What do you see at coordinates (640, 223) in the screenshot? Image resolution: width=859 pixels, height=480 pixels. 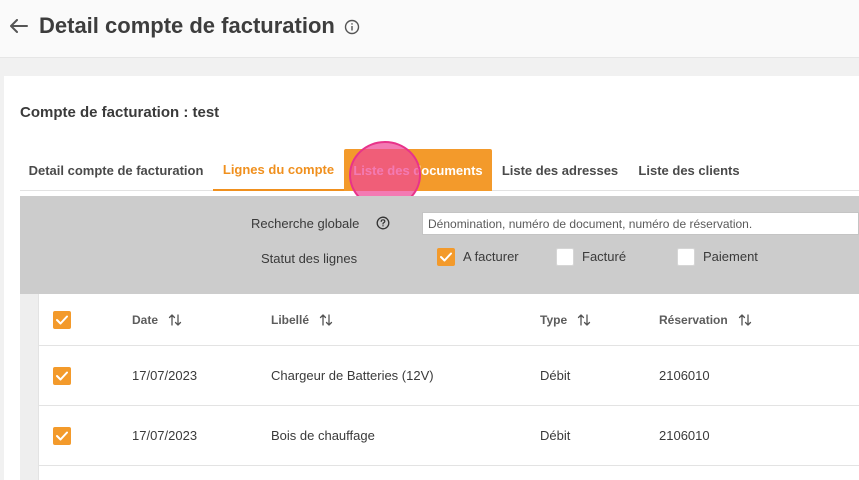 I see `global-search-input` at bounding box center [640, 223].